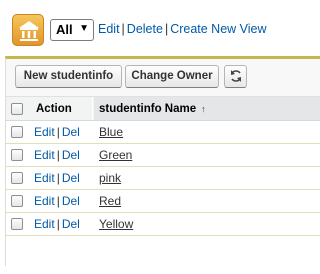 The image size is (320, 274). I want to click on table-row: Edit | Del Blue, so click(163, 132).